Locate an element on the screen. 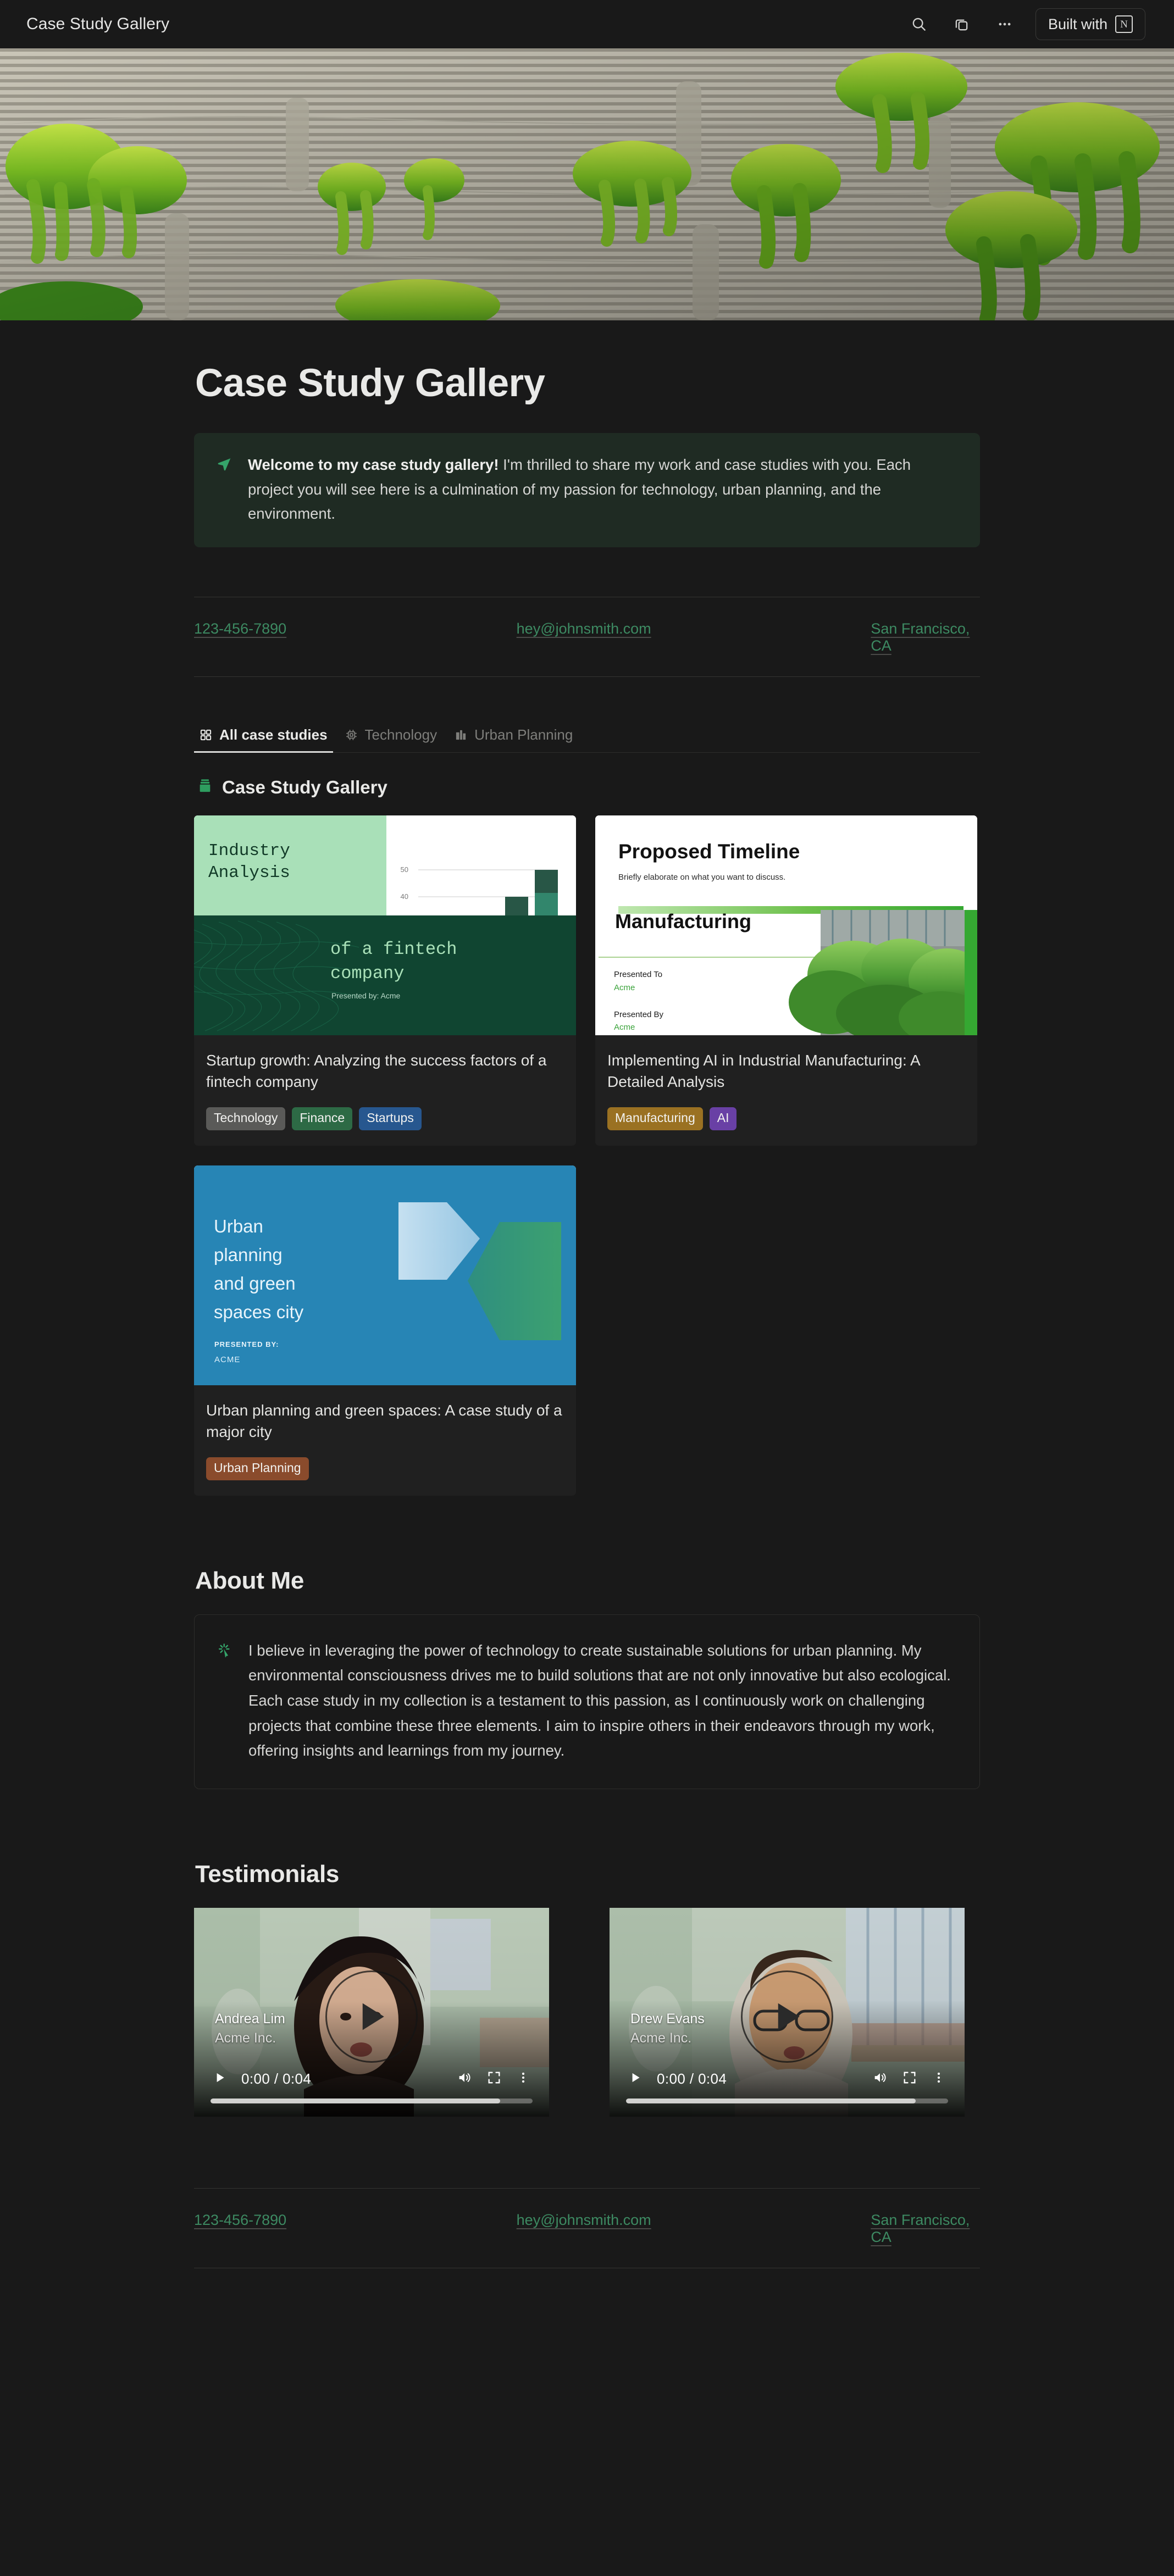 The image size is (1174, 2576). contact-email-link: hey@johnsmith.com is located at coordinates (584, 628).